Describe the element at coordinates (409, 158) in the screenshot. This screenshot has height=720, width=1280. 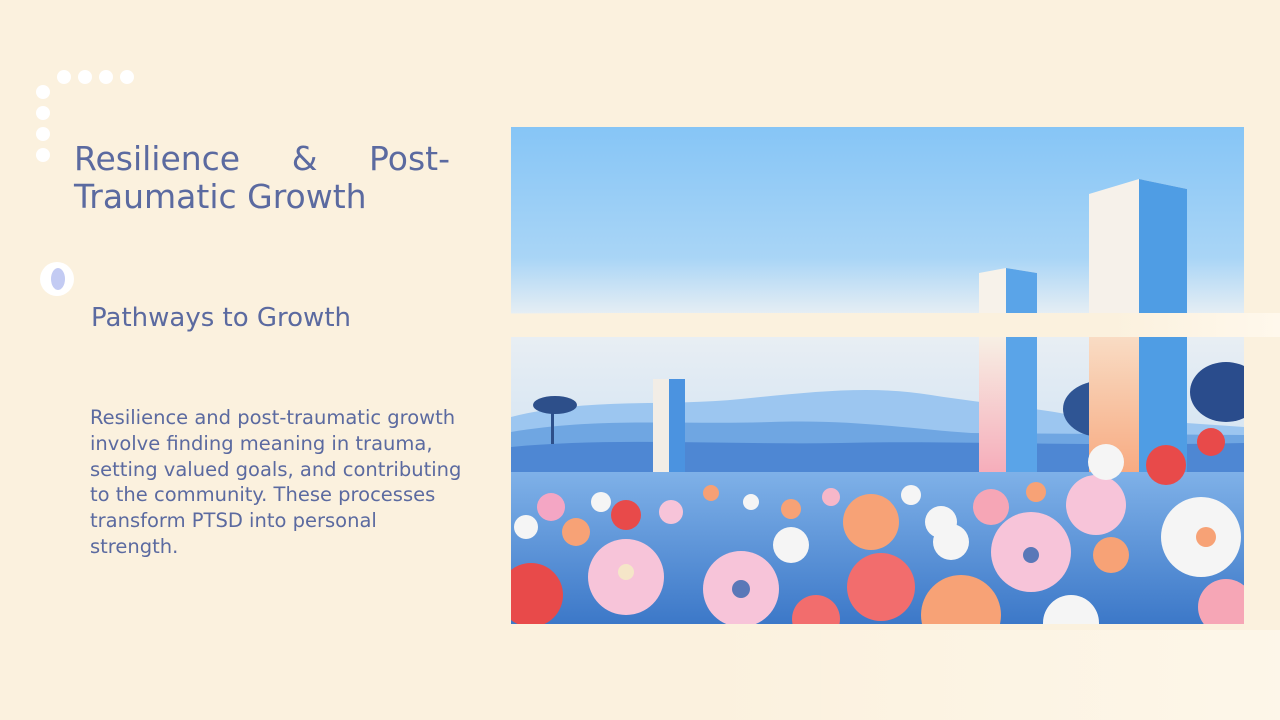
I see `title-word: Post-` at that location.